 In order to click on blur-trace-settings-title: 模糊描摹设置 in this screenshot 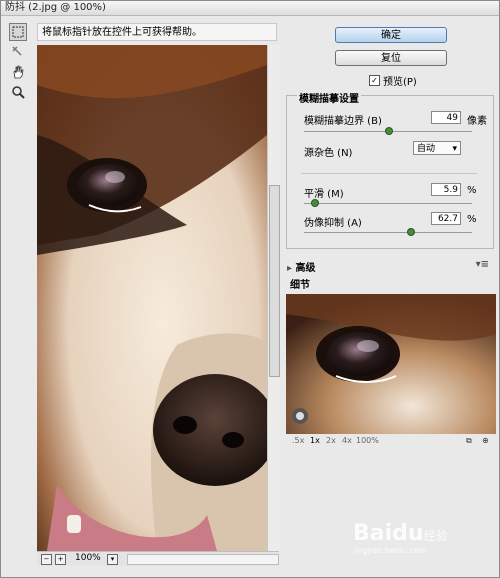, I will do `click(329, 97)`.